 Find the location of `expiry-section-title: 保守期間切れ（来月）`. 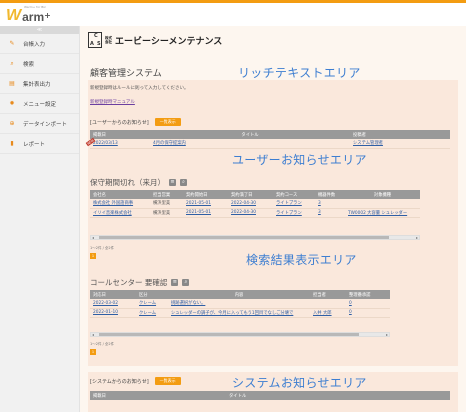

expiry-section-title: 保守期間切れ（来月） is located at coordinates (127, 182).